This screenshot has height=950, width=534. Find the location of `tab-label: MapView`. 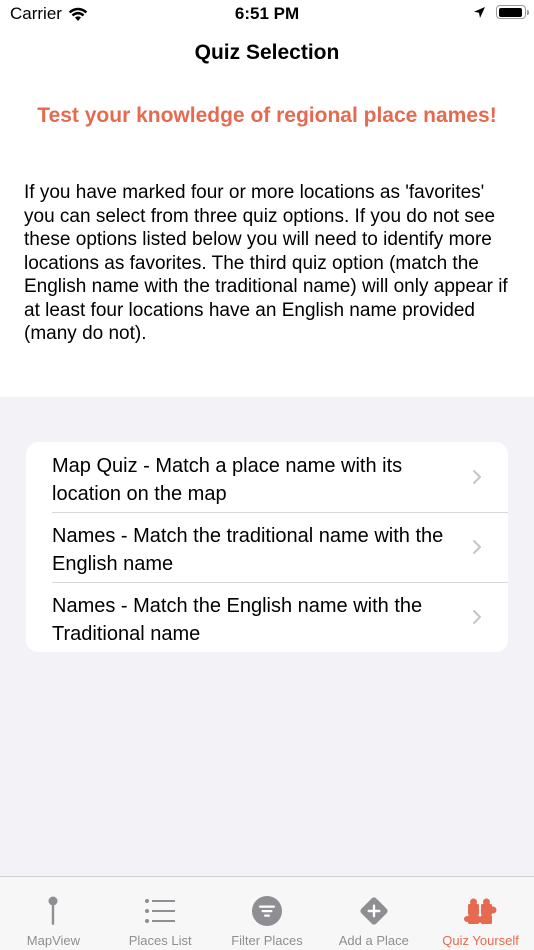

tab-label: MapView is located at coordinates (53, 940).